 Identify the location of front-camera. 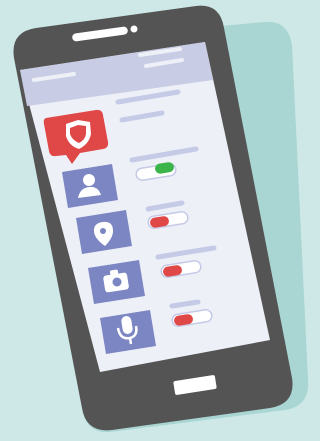
(134, 29).